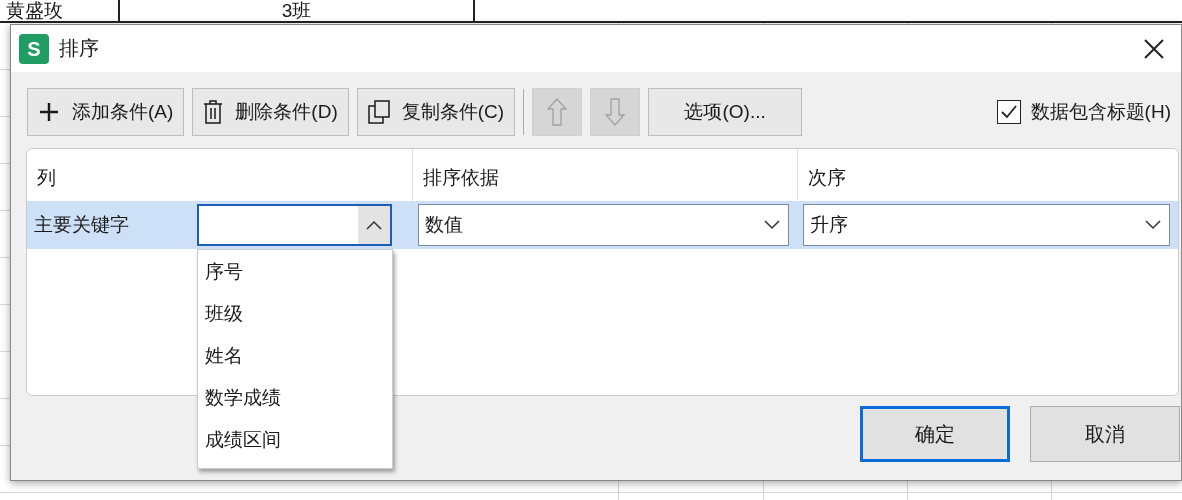 This screenshot has width=1182, height=500. I want to click on add-condition-button: 添加条件(A), so click(106, 112).